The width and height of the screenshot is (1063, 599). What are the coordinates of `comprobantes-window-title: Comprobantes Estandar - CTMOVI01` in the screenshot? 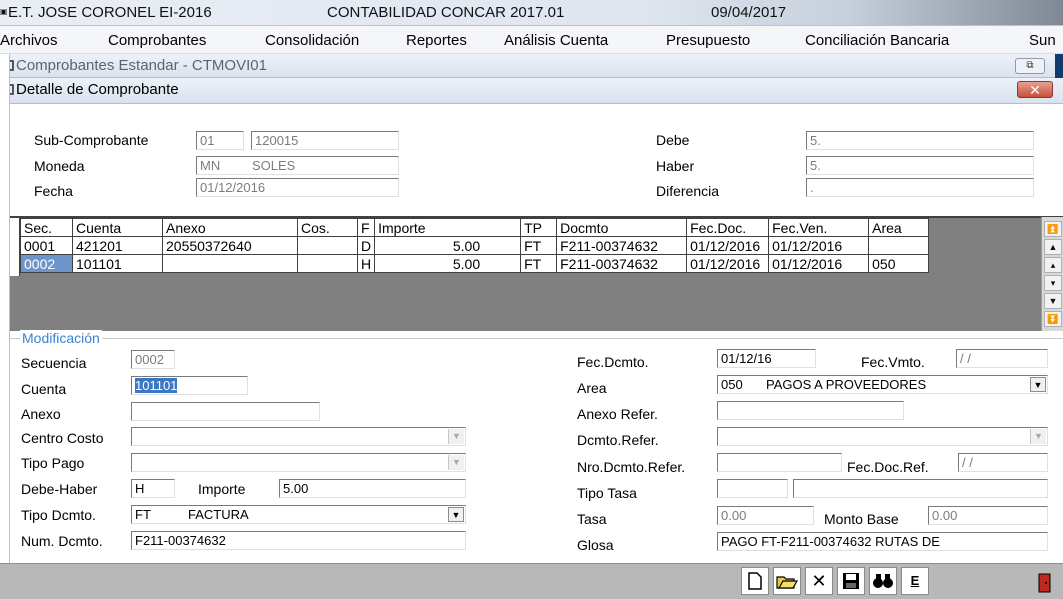 It's located at (141, 65).